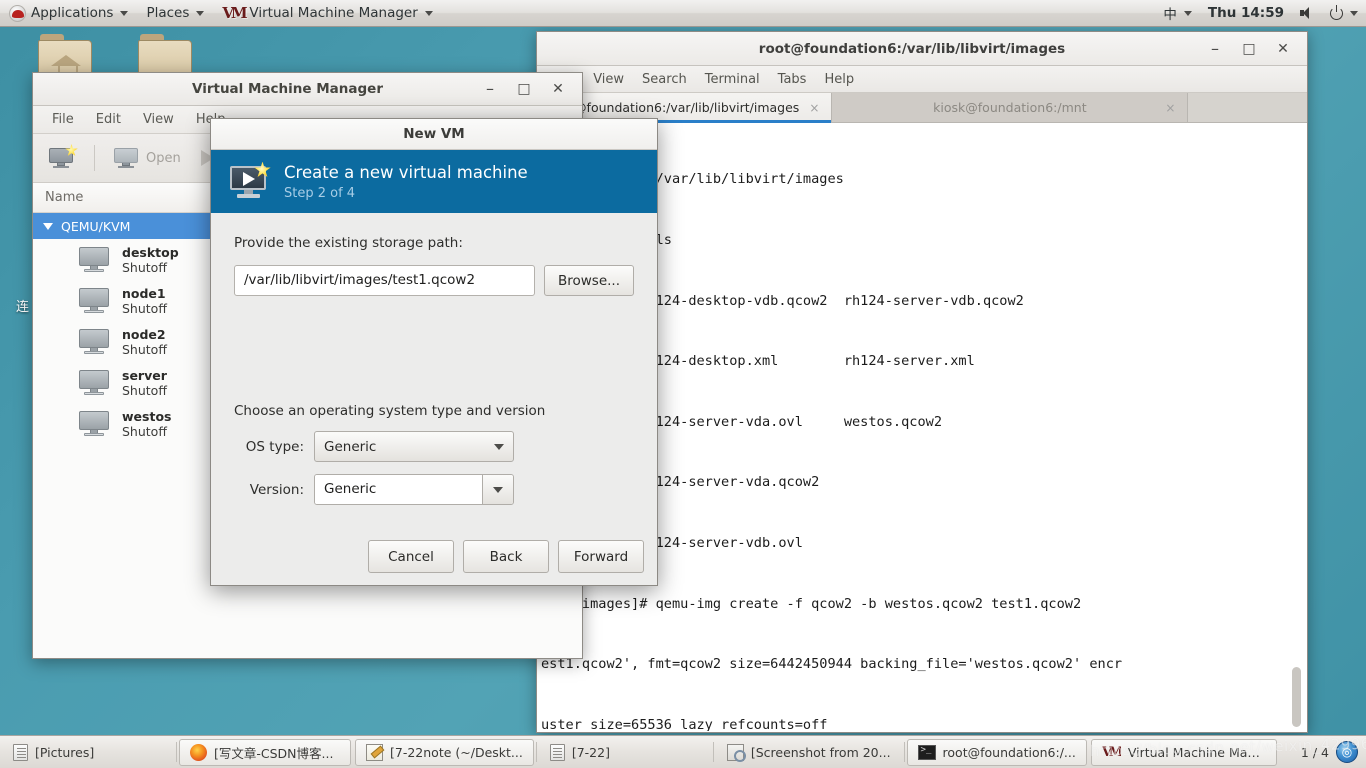 This screenshot has width=1366, height=768. What do you see at coordinates (664, 79) in the screenshot?
I see `menu-search: Search` at bounding box center [664, 79].